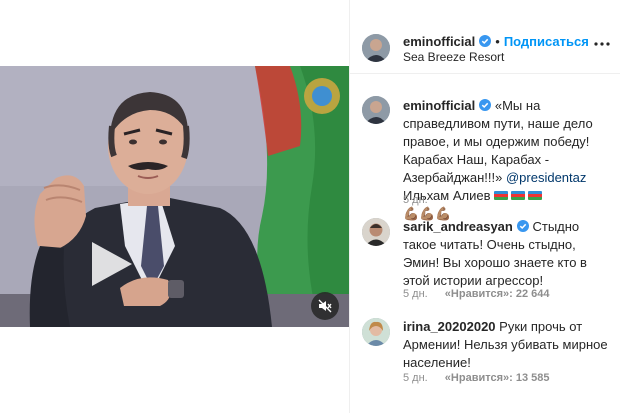 This screenshot has width=620, height=413. I want to click on play-icon, so click(112, 264).